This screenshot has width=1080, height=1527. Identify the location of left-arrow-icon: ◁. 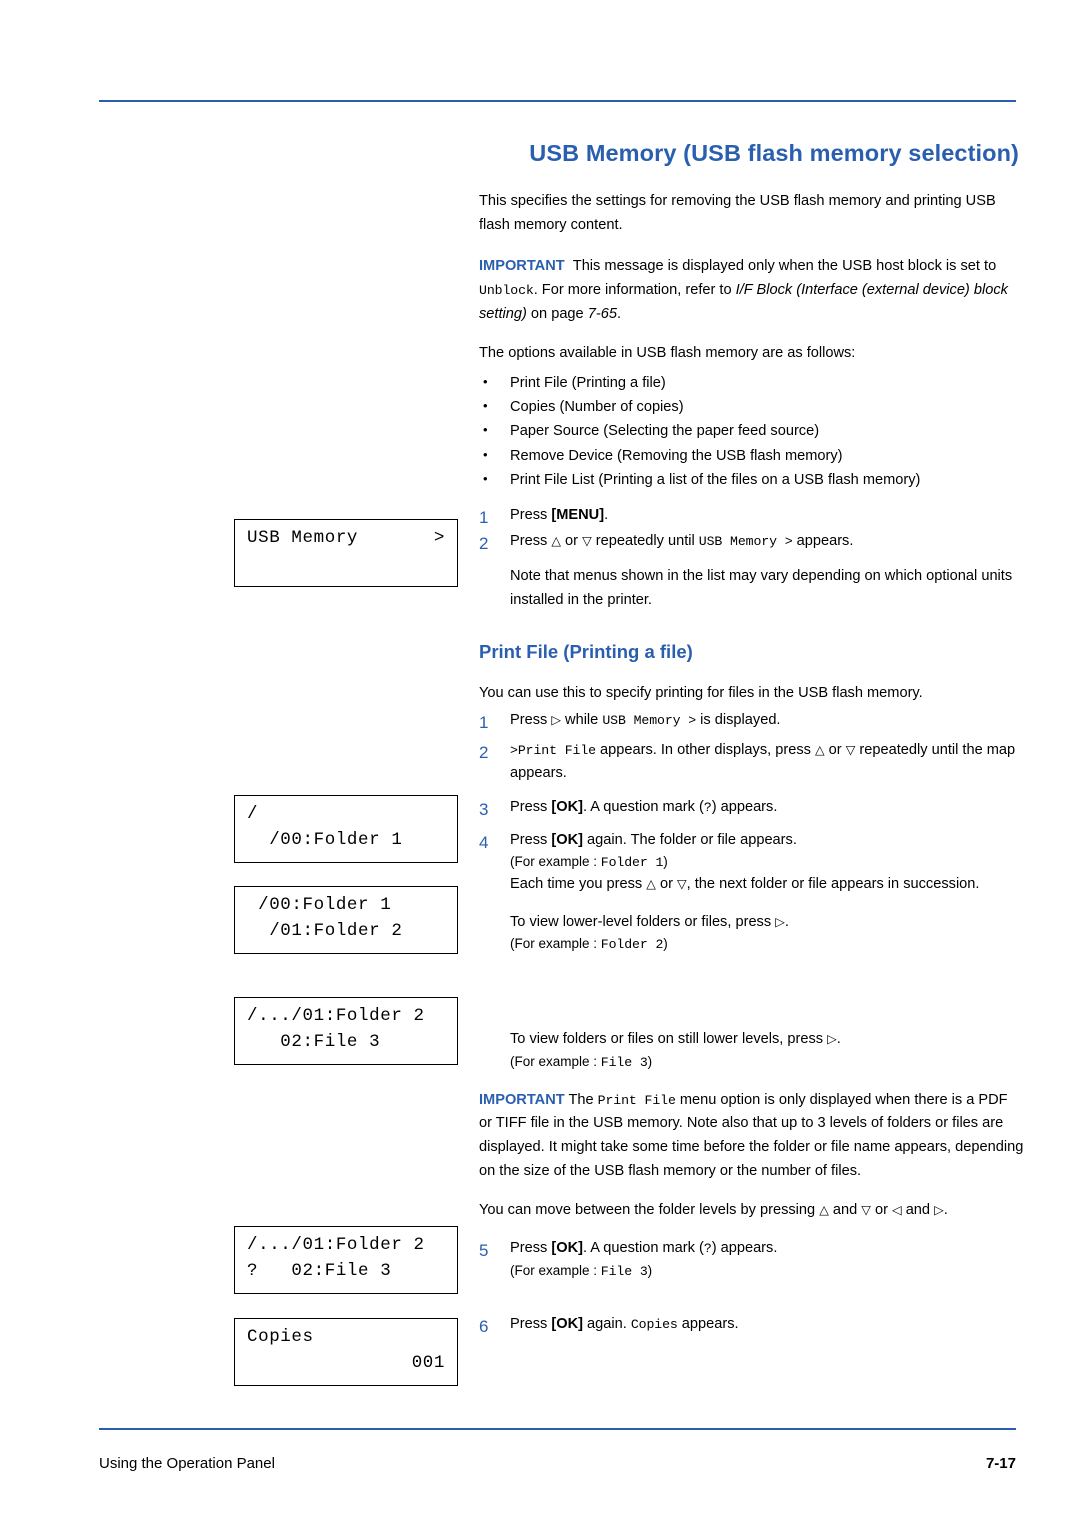
(897, 1210).